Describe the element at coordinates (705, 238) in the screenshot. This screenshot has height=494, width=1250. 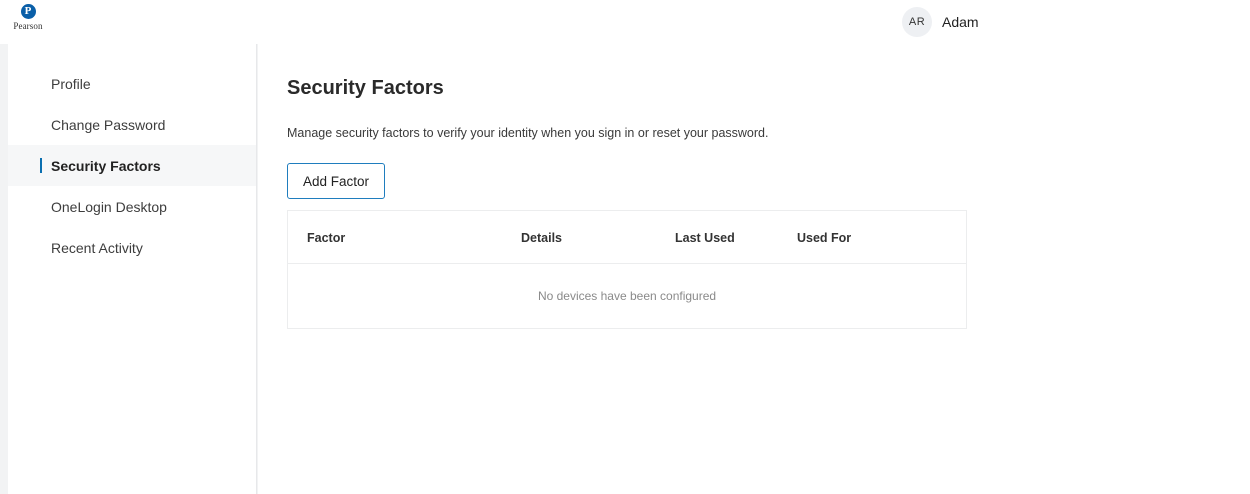
I see `column-header-last-used: Last Used` at that location.